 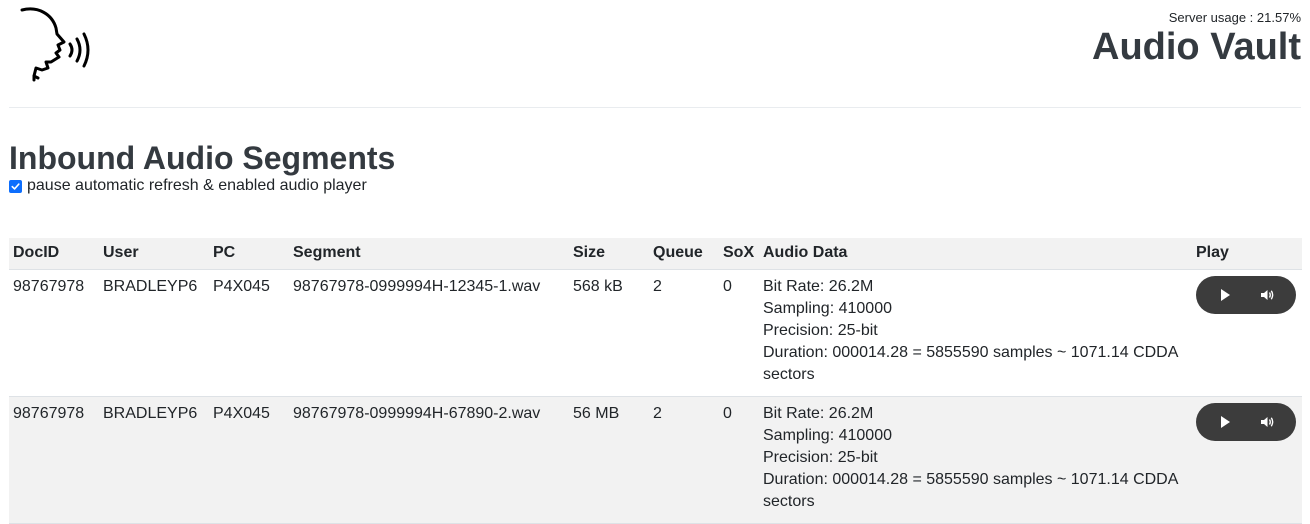 I want to click on pause-checkbox, so click(x=15, y=186).